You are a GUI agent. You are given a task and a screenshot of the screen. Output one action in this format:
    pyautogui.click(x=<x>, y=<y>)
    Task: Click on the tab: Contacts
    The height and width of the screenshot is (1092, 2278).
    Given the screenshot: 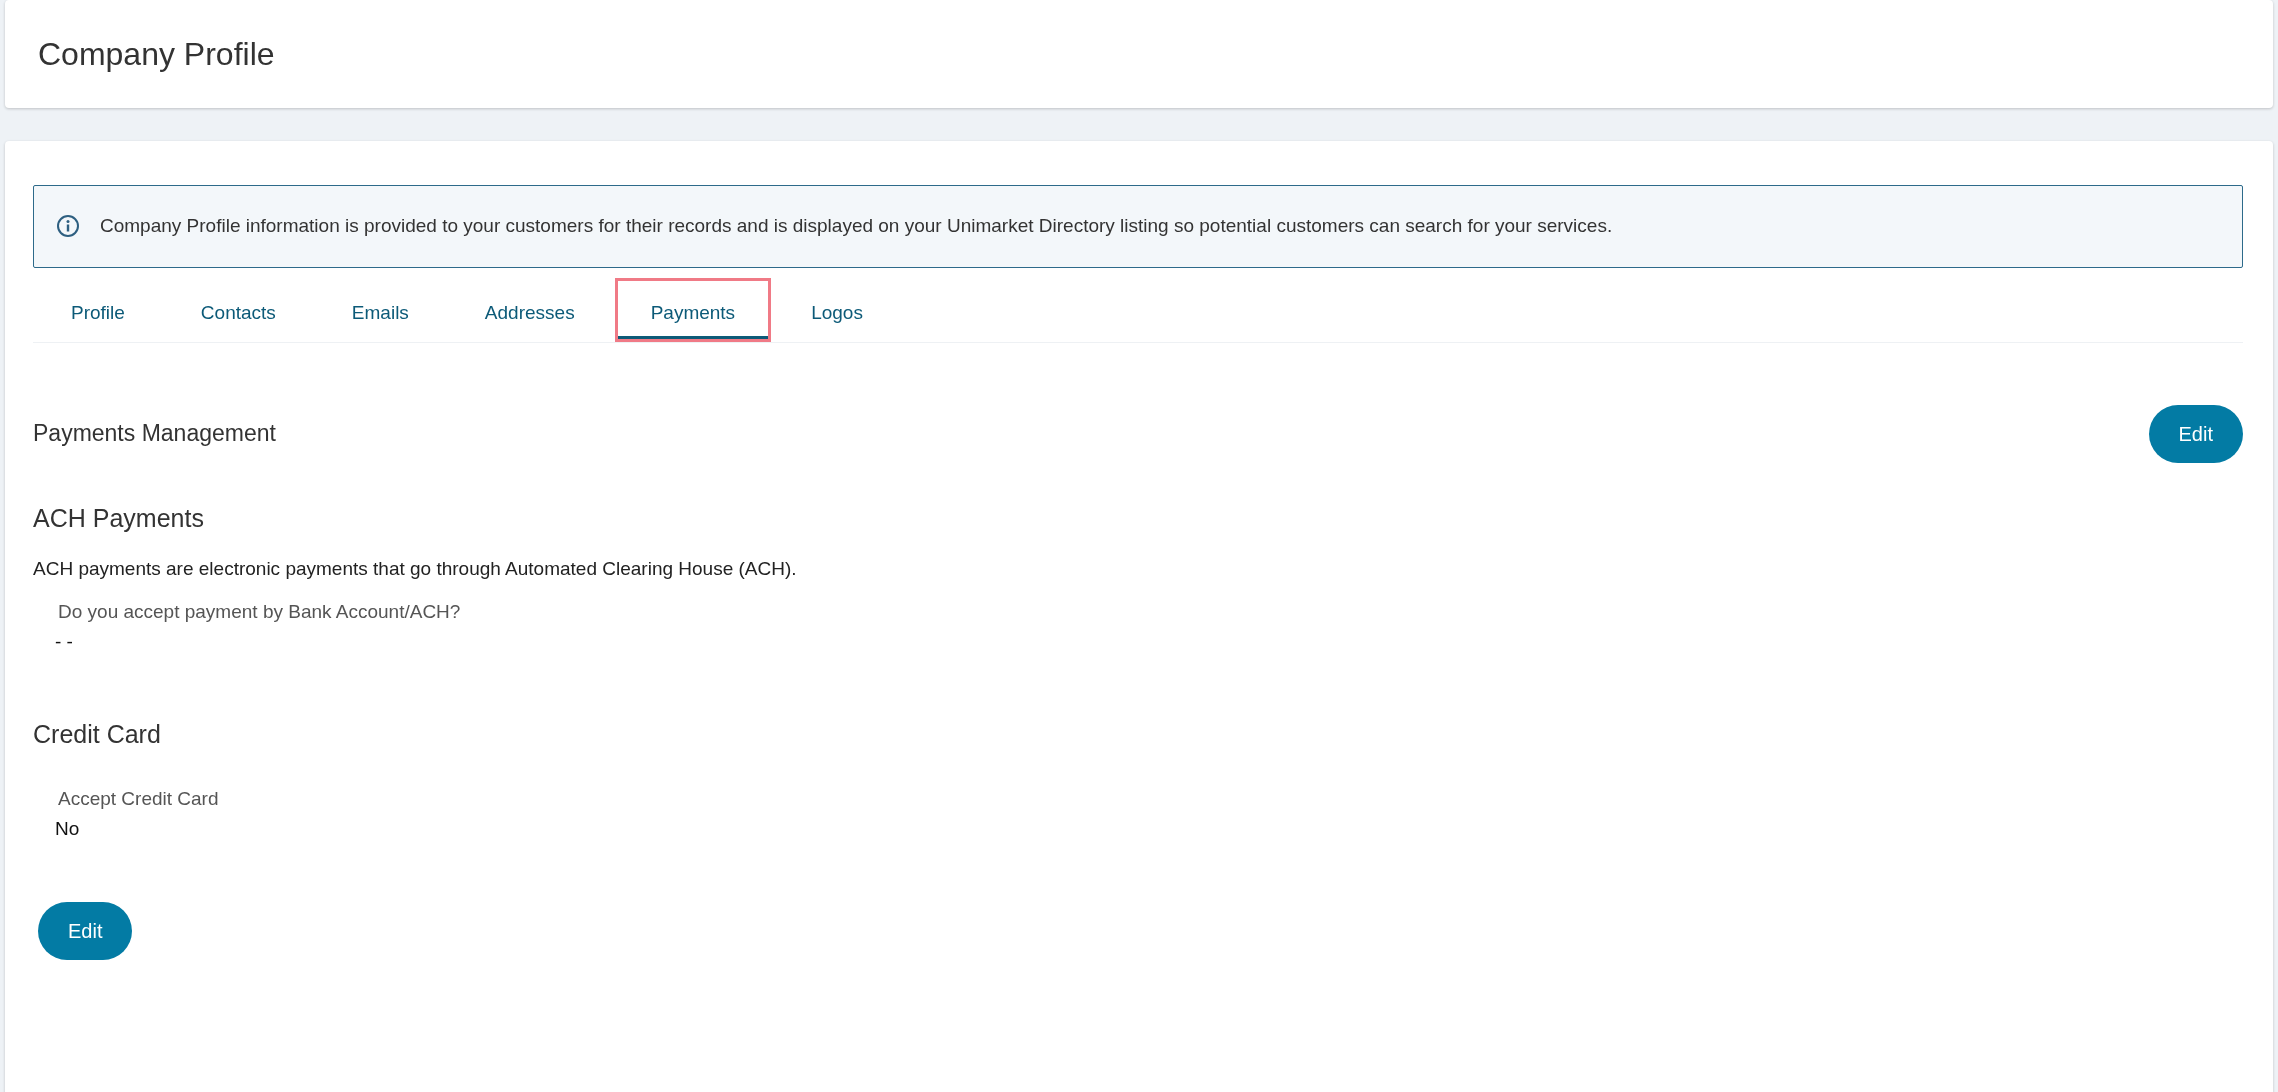 What is the action you would take?
    pyautogui.click(x=238, y=309)
    